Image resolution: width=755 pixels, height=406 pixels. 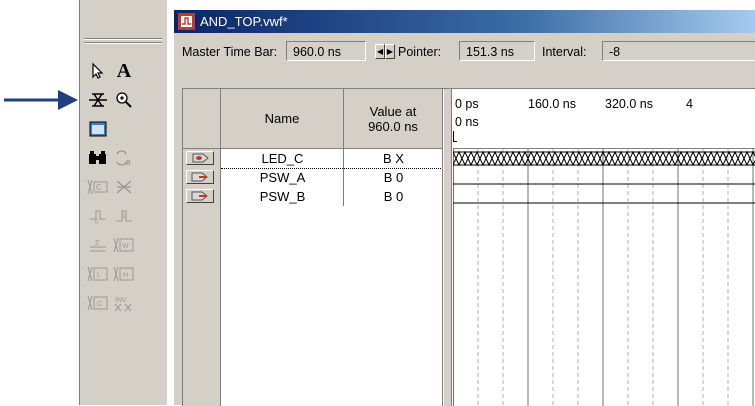 What do you see at coordinates (230, 52) in the screenshot?
I see `master-time-bar-label: Master Time Bar:` at bounding box center [230, 52].